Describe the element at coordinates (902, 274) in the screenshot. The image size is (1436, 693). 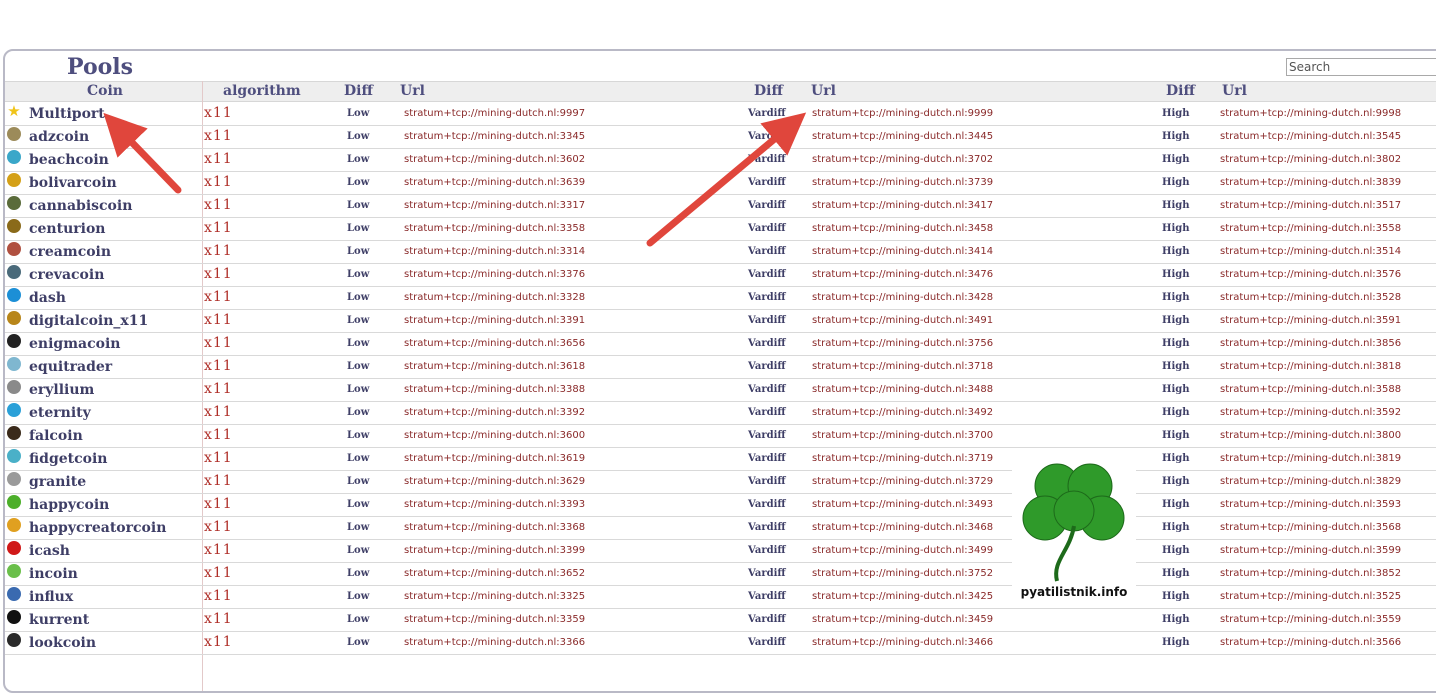
I see `url-vardiff-cell: stratum+tcp://mining-dutch.nl:3476` at that location.